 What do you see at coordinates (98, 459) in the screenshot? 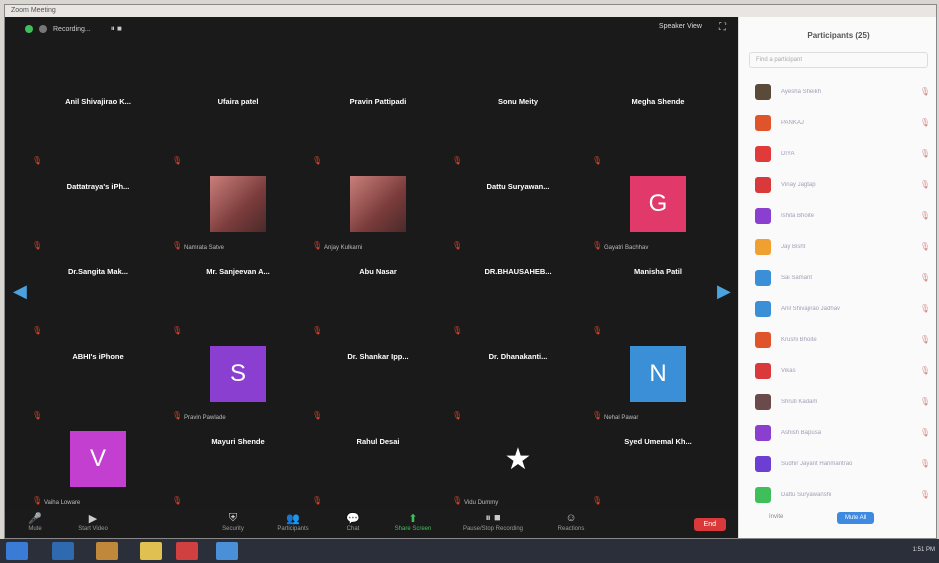
I see `participant-avatar: V` at bounding box center [98, 459].